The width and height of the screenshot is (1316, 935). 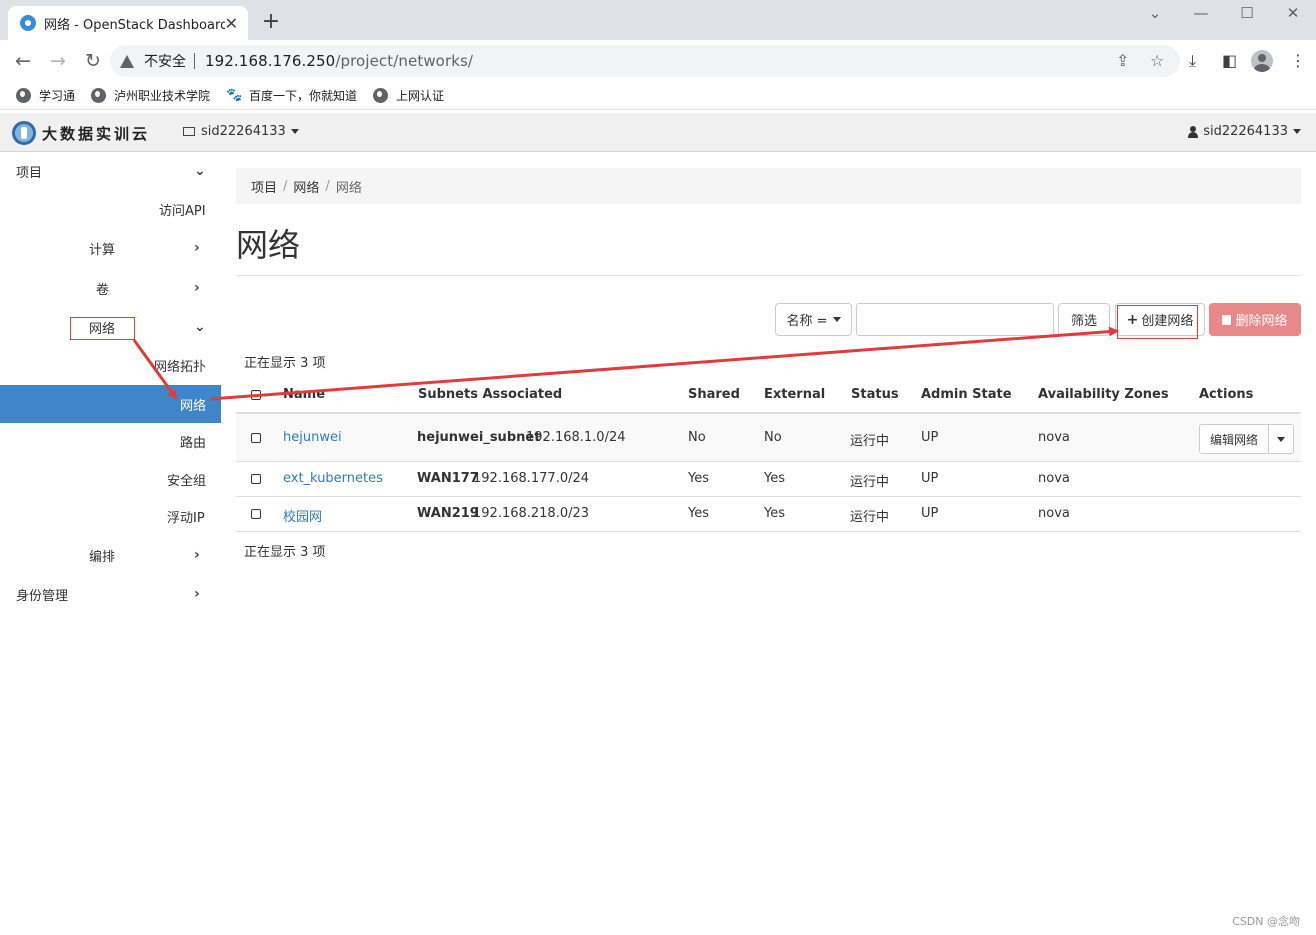 What do you see at coordinates (697, 437) in the screenshot?
I see `shared-value: No` at bounding box center [697, 437].